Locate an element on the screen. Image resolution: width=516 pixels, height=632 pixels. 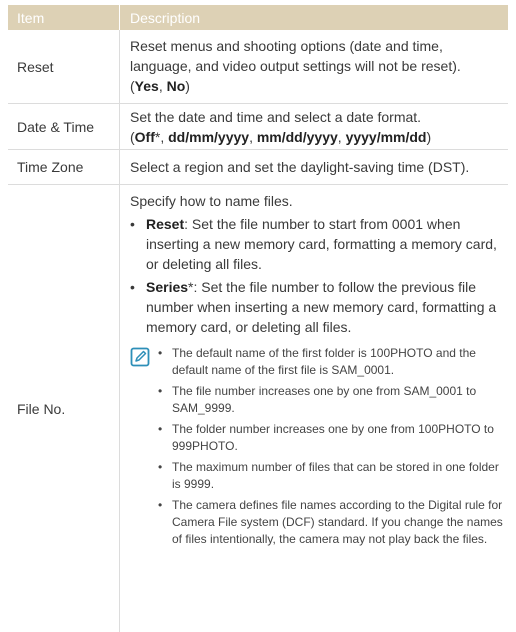
row-item-time-zone: Time Zone is located at coordinates (50, 167).